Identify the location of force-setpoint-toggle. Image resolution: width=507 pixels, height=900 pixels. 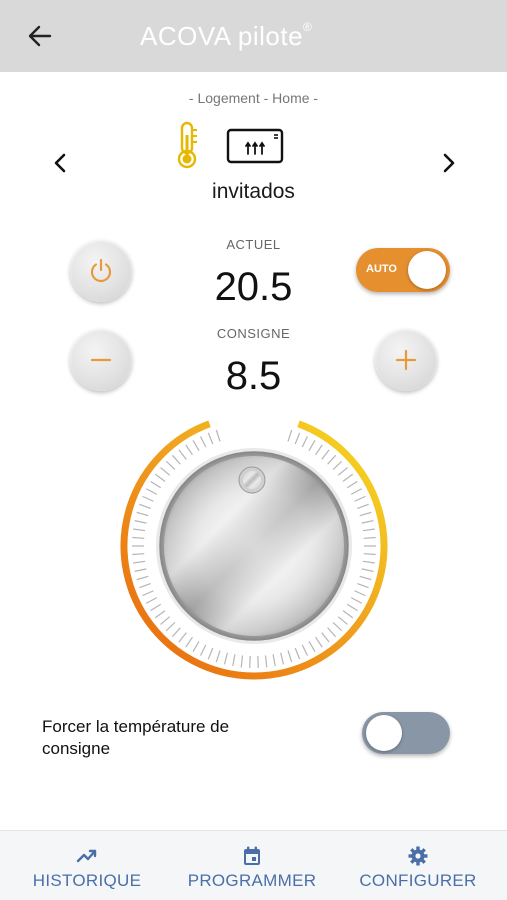
(406, 733).